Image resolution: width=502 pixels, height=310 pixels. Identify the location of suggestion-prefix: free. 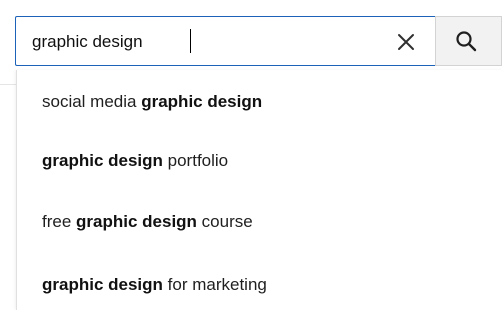
(59, 221).